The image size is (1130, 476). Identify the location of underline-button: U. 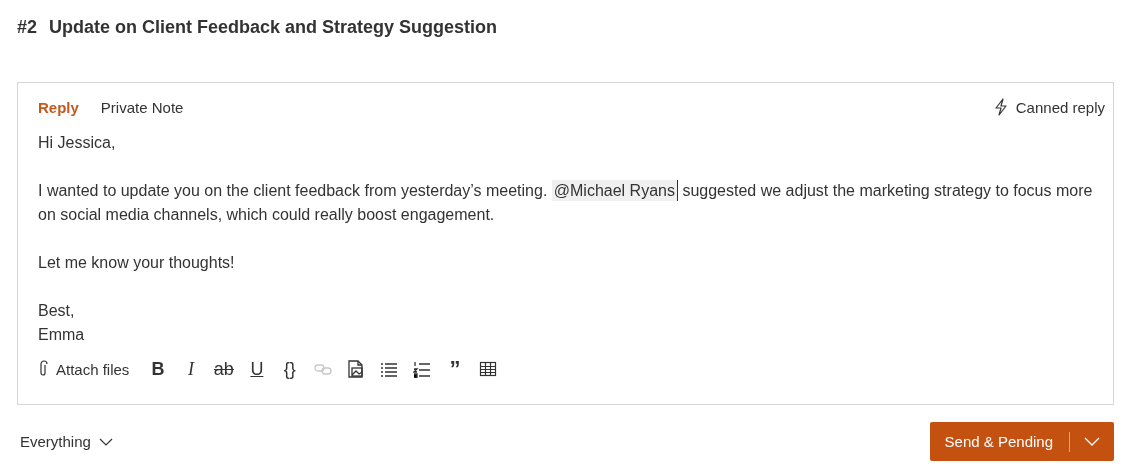
(257, 369).